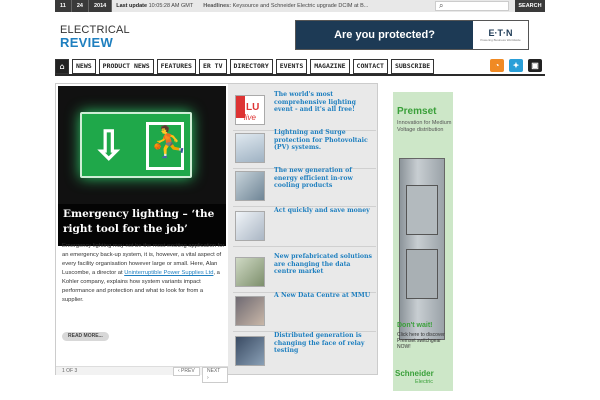 The image size is (600, 400). What do you see at coordinates (217, 6) in the screenshot?
I see `headlines-label: Headlines:` at bounding box center [217, 6].